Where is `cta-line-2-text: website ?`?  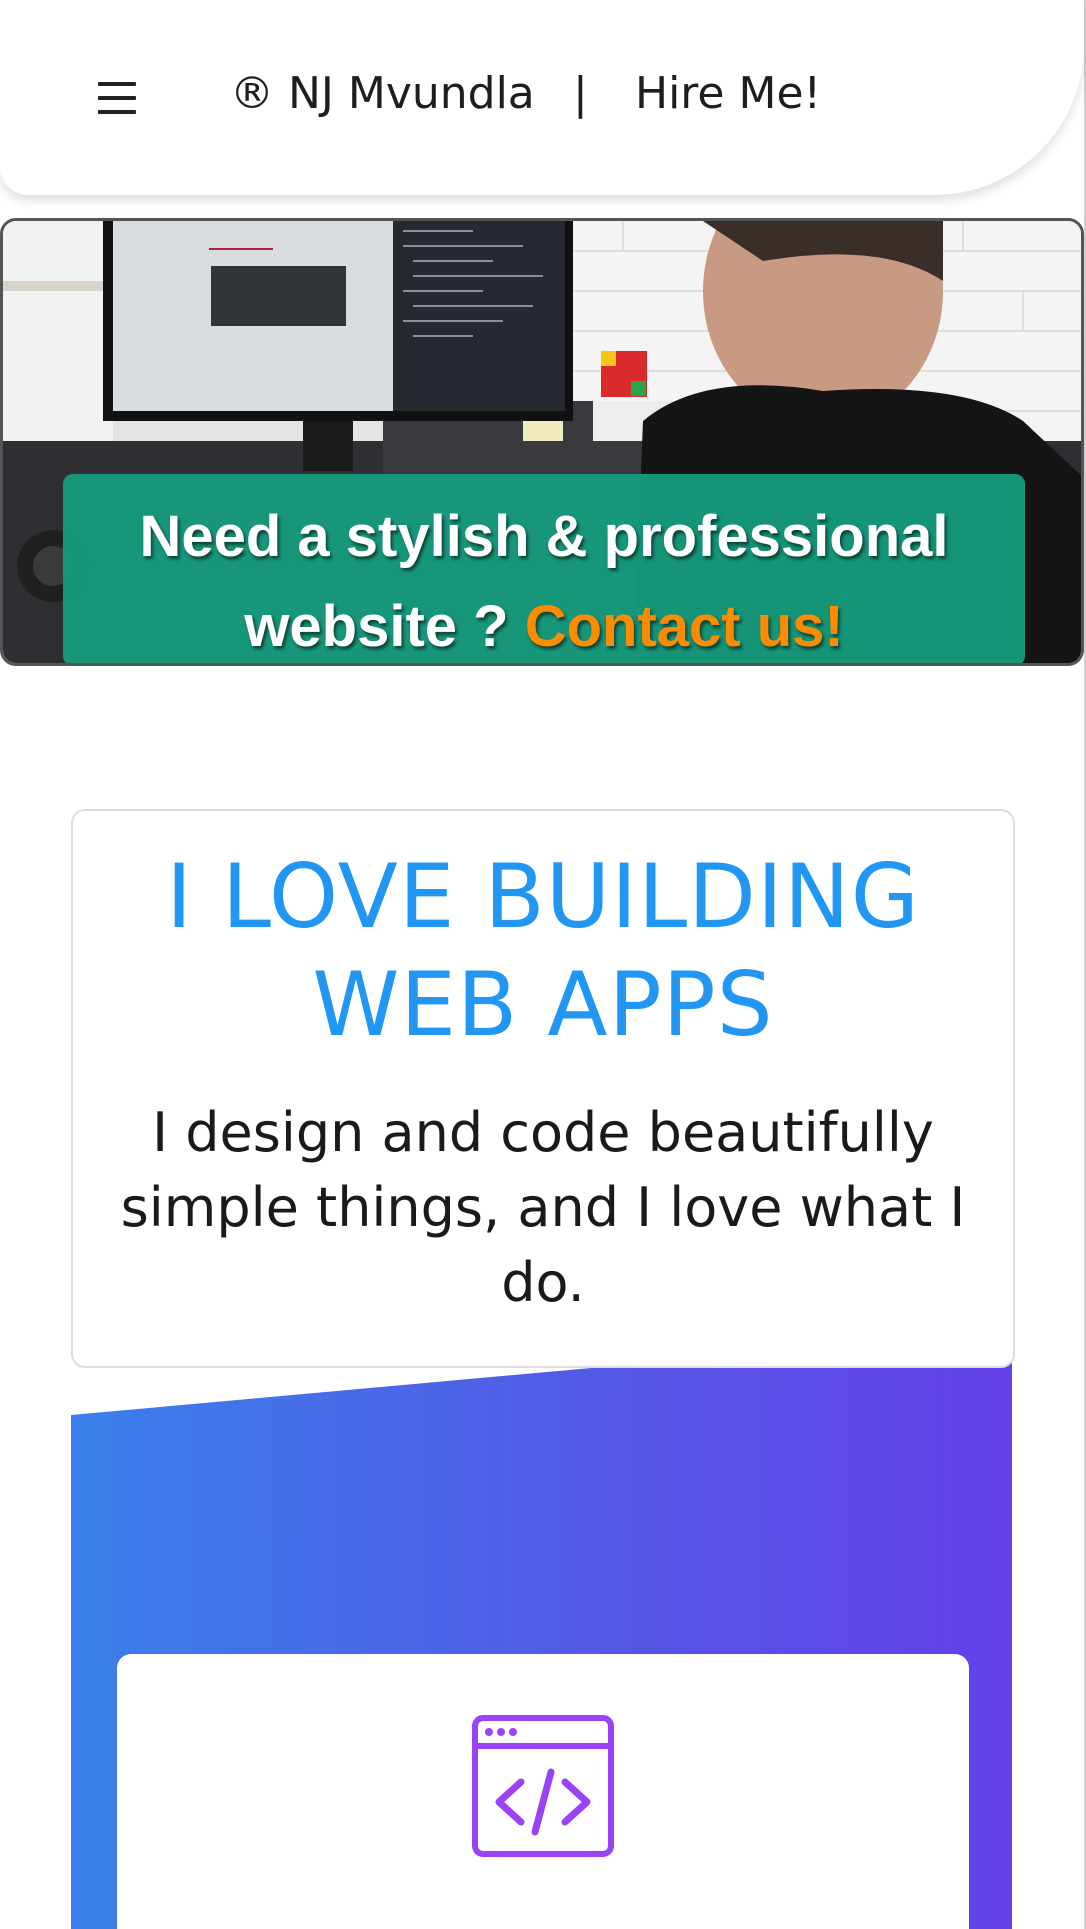 cta-line-2-text: website ? is located at coordinates (384, 626).